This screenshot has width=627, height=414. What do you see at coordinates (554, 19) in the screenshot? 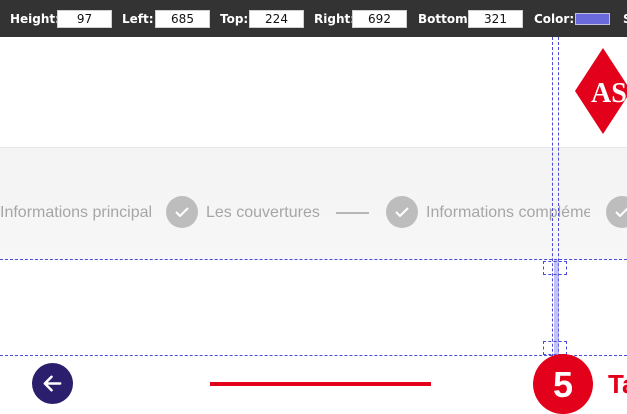
I see `color-label: Color:` at bounding box center [554, 19].